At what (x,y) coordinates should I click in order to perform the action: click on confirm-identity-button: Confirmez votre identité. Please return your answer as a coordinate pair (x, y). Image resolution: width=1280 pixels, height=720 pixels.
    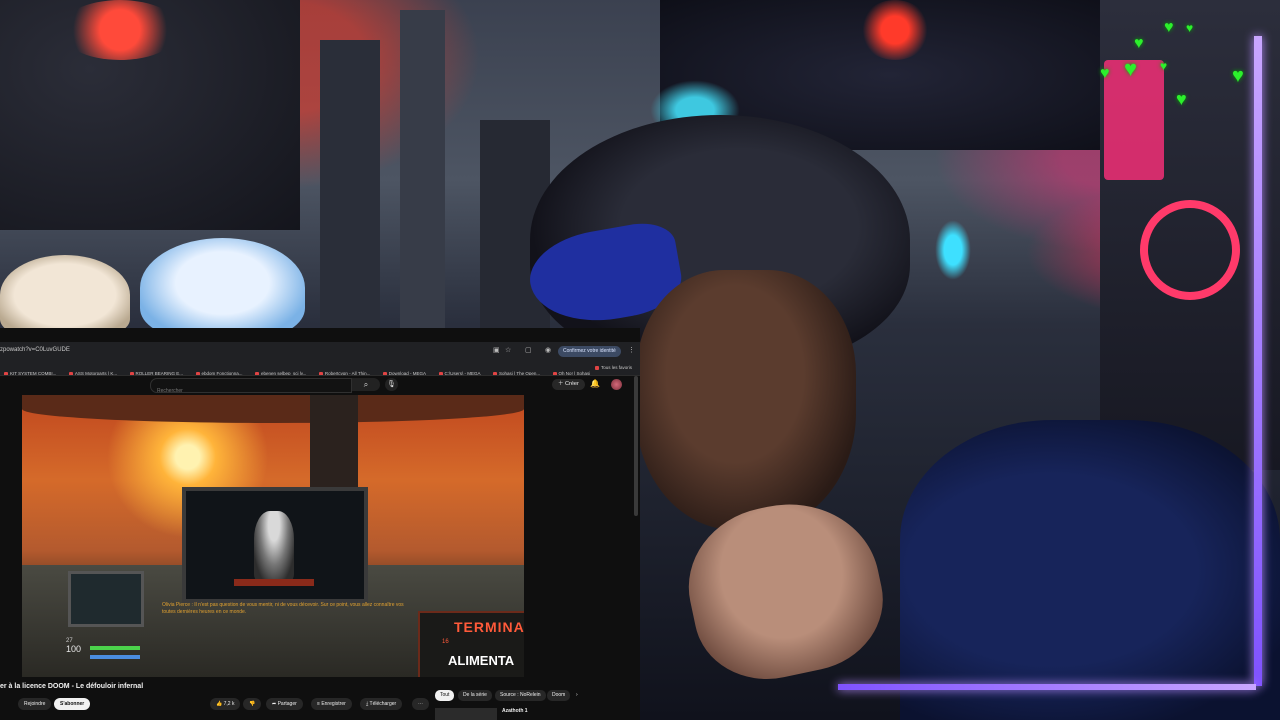
    Looking at the image, I should click on (589, 351).